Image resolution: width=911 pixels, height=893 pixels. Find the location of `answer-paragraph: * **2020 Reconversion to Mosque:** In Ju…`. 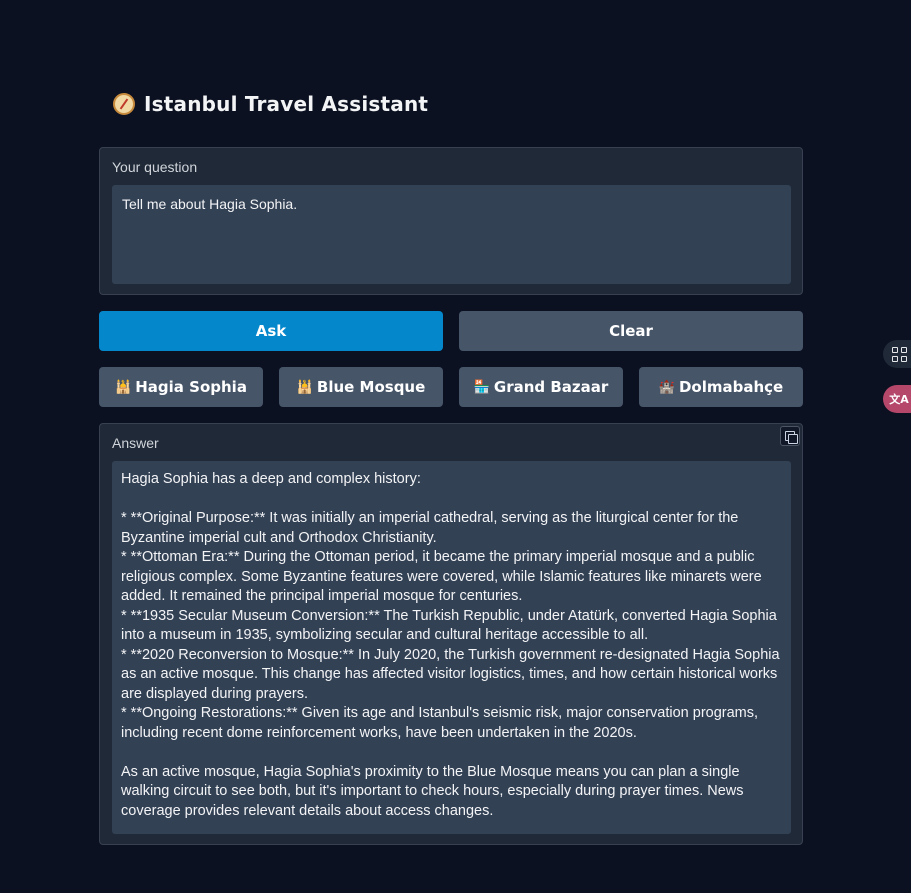

answer-paragraph: * **2020 Reconversion to Mosque:** In Ju… is located at coordinates (450, 674).